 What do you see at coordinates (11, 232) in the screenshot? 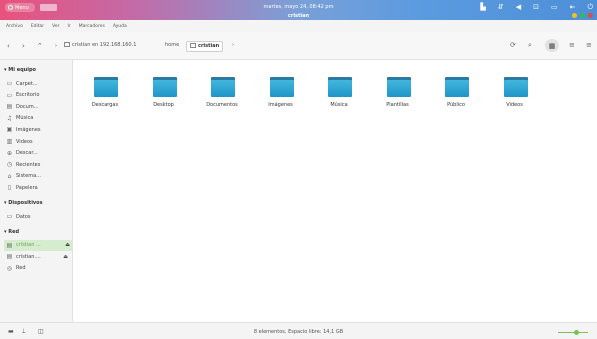
I see `sidebar-section-title: ▾ Red` at bounding box center [11, 232].